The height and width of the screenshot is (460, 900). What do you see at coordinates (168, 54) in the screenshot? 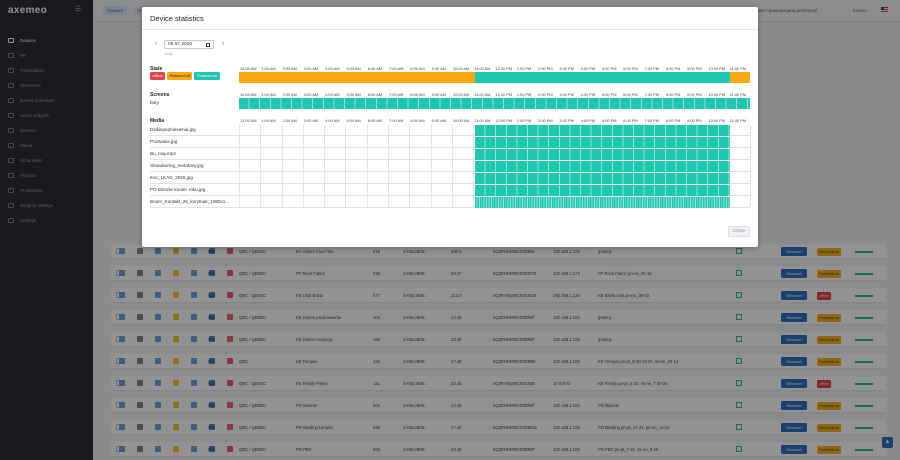
I see `date-hint: today` at bounding box center [168, 54].